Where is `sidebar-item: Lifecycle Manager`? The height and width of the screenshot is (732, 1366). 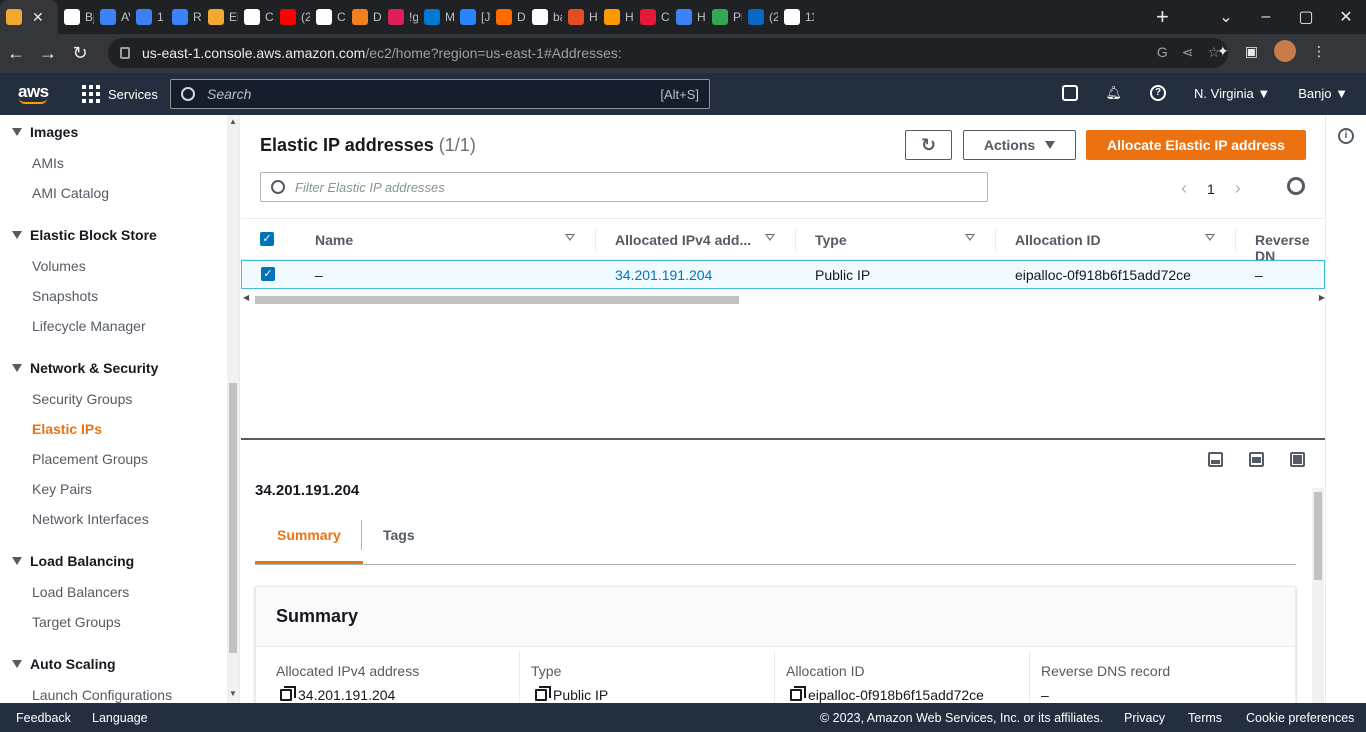 sidebar-item: Lifecycle Manager is located at coordinates (89, 326).